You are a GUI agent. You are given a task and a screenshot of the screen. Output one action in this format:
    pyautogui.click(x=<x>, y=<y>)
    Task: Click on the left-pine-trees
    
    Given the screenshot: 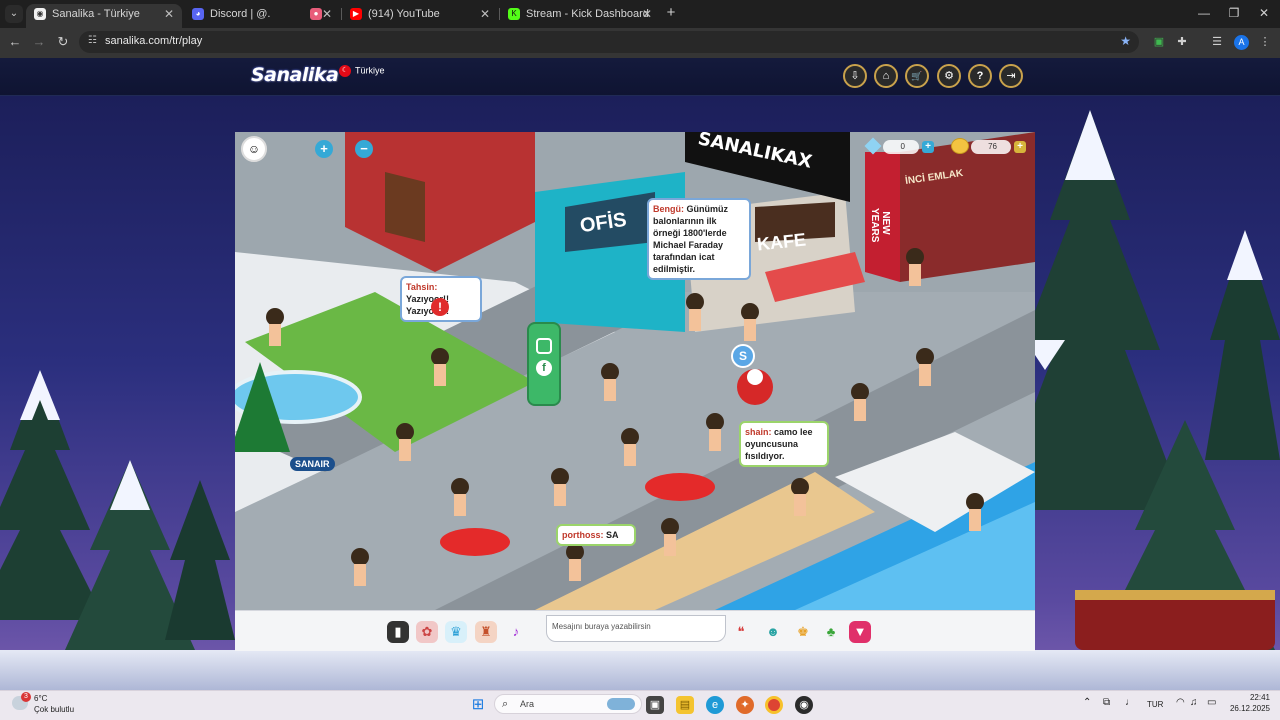 What is the action you would take?
    pyautogui.click(x=117, y=510)
    